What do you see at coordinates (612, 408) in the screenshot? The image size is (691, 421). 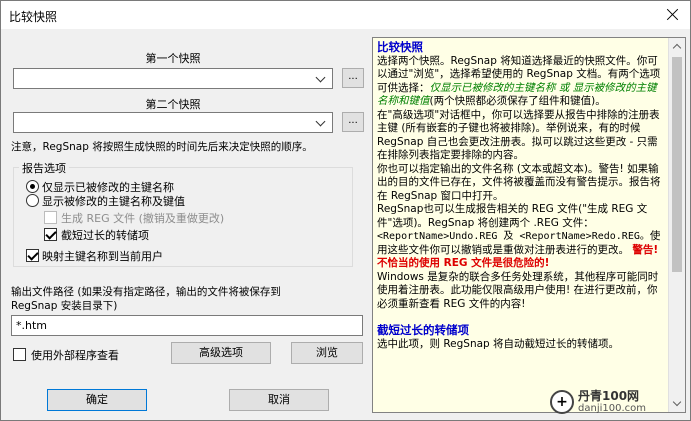 I see `watermark-site: danji100.com` at bounding box center [612, 408].